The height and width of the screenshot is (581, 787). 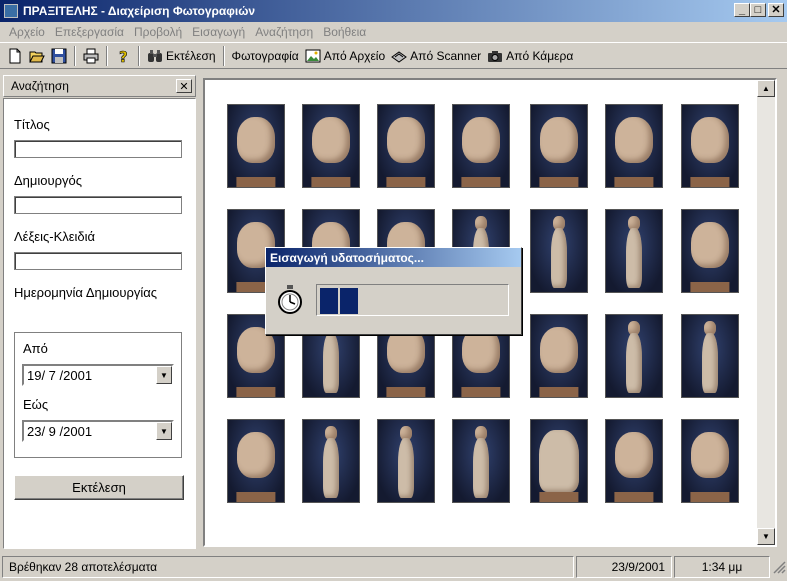 What do you see at coordinates (98, 205) in the screenshot?
I see `creator-input` at bounding box center [98, 205].